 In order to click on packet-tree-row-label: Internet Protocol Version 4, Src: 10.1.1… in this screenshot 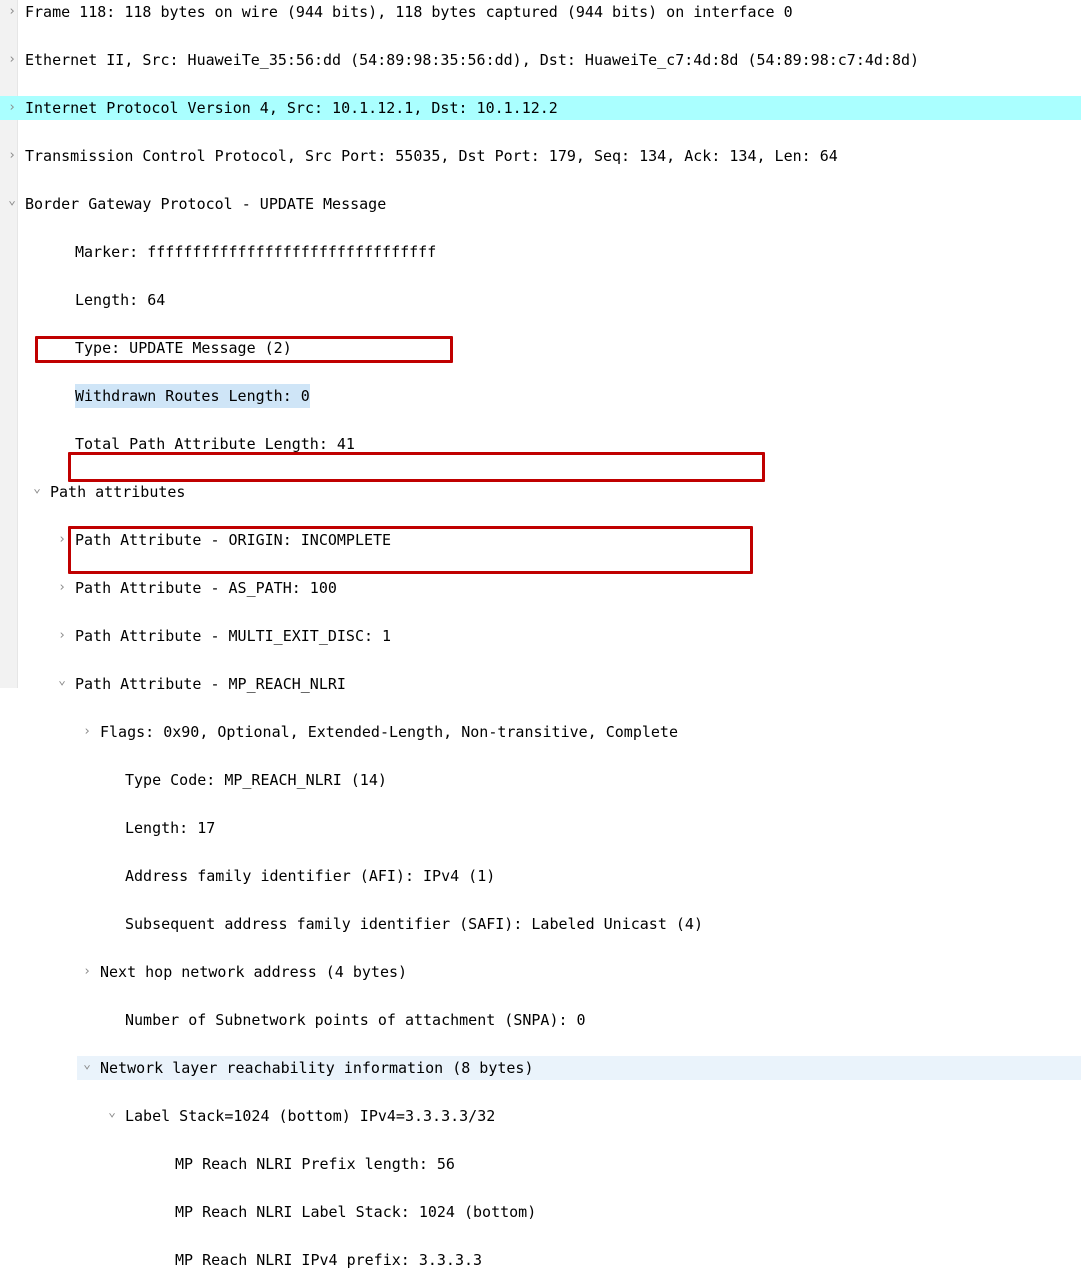, I will do `click(291, 108)`.